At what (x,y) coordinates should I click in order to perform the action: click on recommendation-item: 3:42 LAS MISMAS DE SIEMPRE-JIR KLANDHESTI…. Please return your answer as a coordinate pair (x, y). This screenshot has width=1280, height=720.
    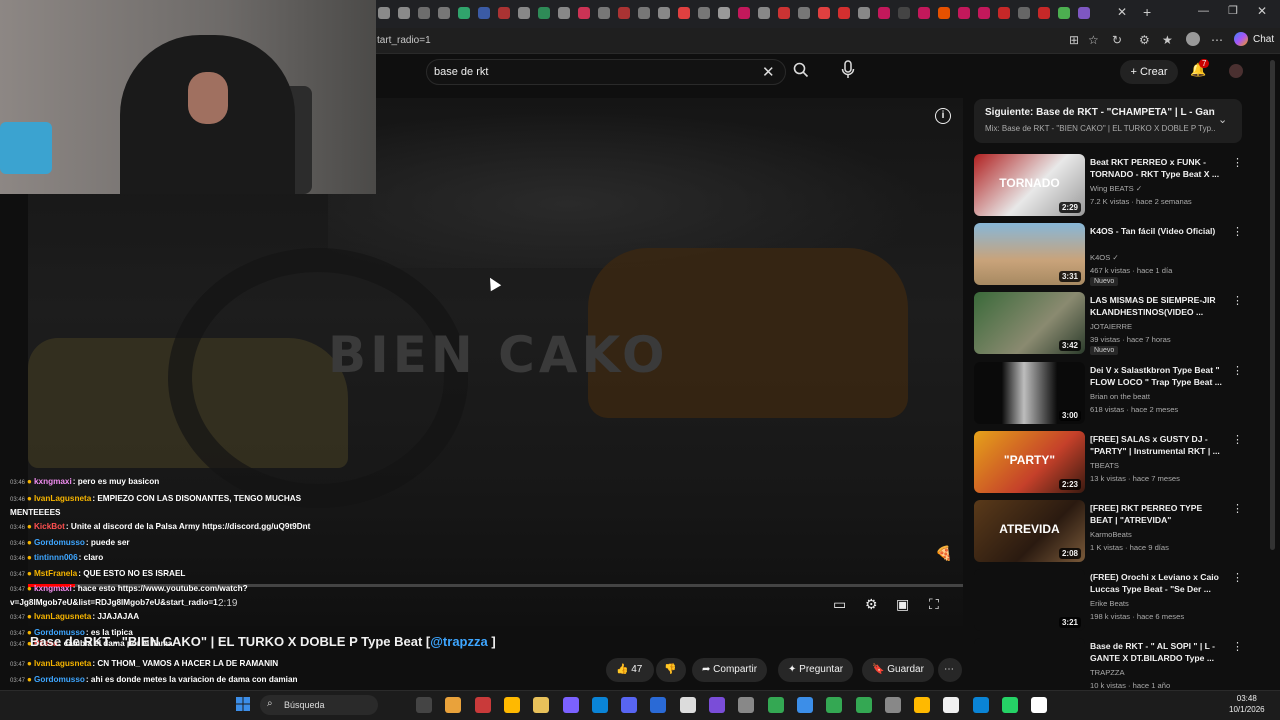
    Looking at the image, I should click on (1109, 325).